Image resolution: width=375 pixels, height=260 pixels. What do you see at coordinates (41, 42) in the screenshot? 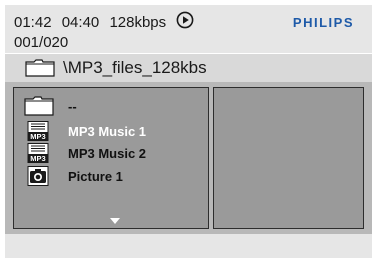
I see `track-counter: 001/020` at bounding box center [41, 42].